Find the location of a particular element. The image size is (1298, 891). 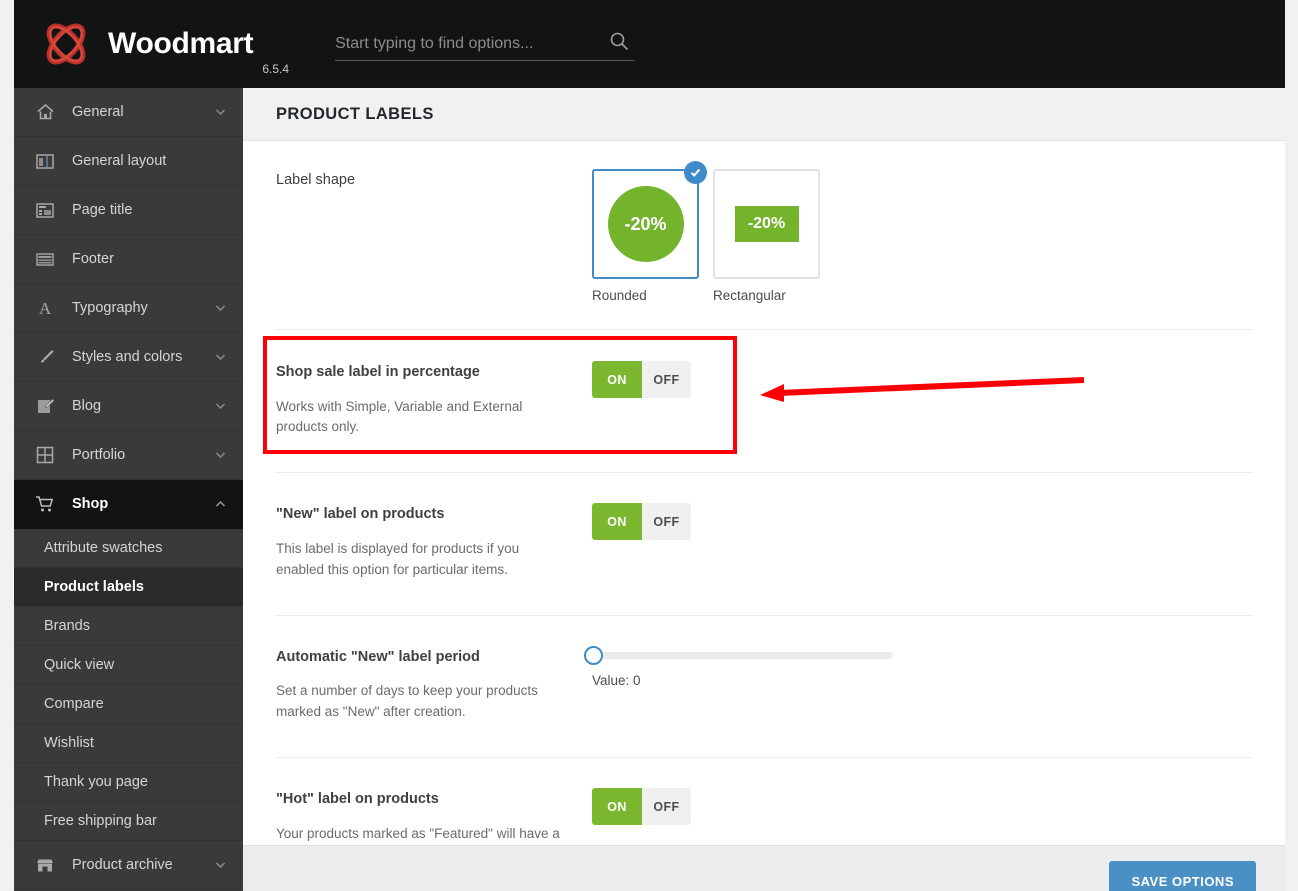

sidebar-item-quick-view: Quick view is located at coordinates (128, 665).